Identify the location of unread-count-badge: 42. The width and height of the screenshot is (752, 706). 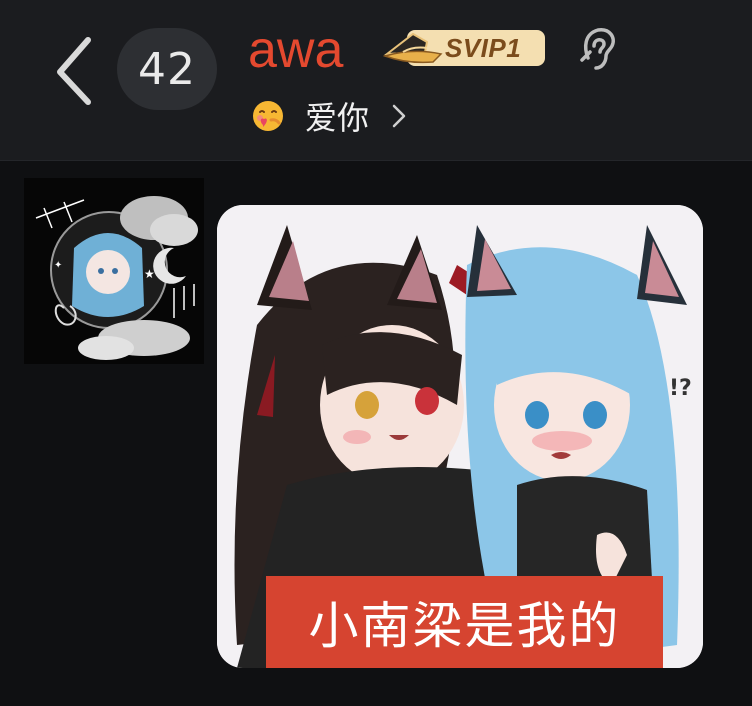
(167, 69).